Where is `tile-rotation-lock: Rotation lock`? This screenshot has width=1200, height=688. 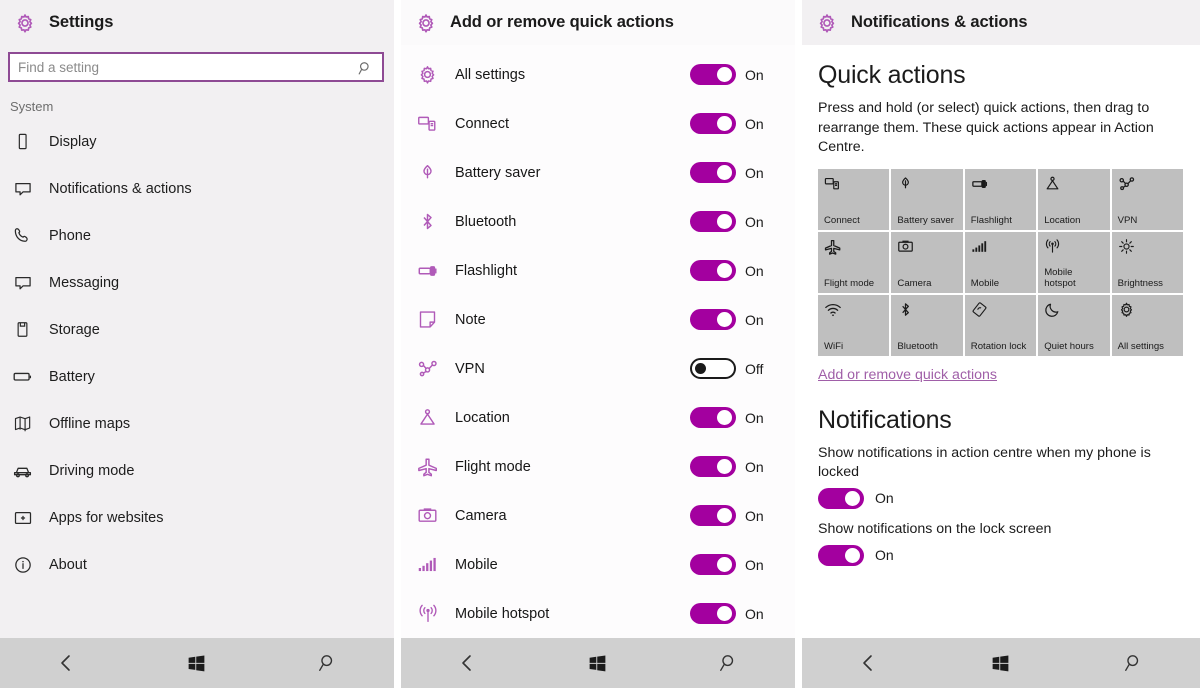 tile-rotation-lock: Rotation lock is located at coordinates (1000, 325).